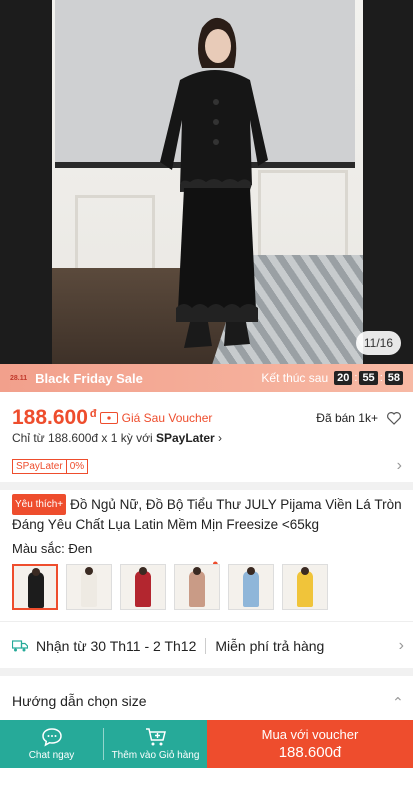 Image resolution: width=413 pixels, height=800 pixels. I want to click on delivery-estimate: Nhận từ 30 Th11 - 2 Th12, so click(116, 646).